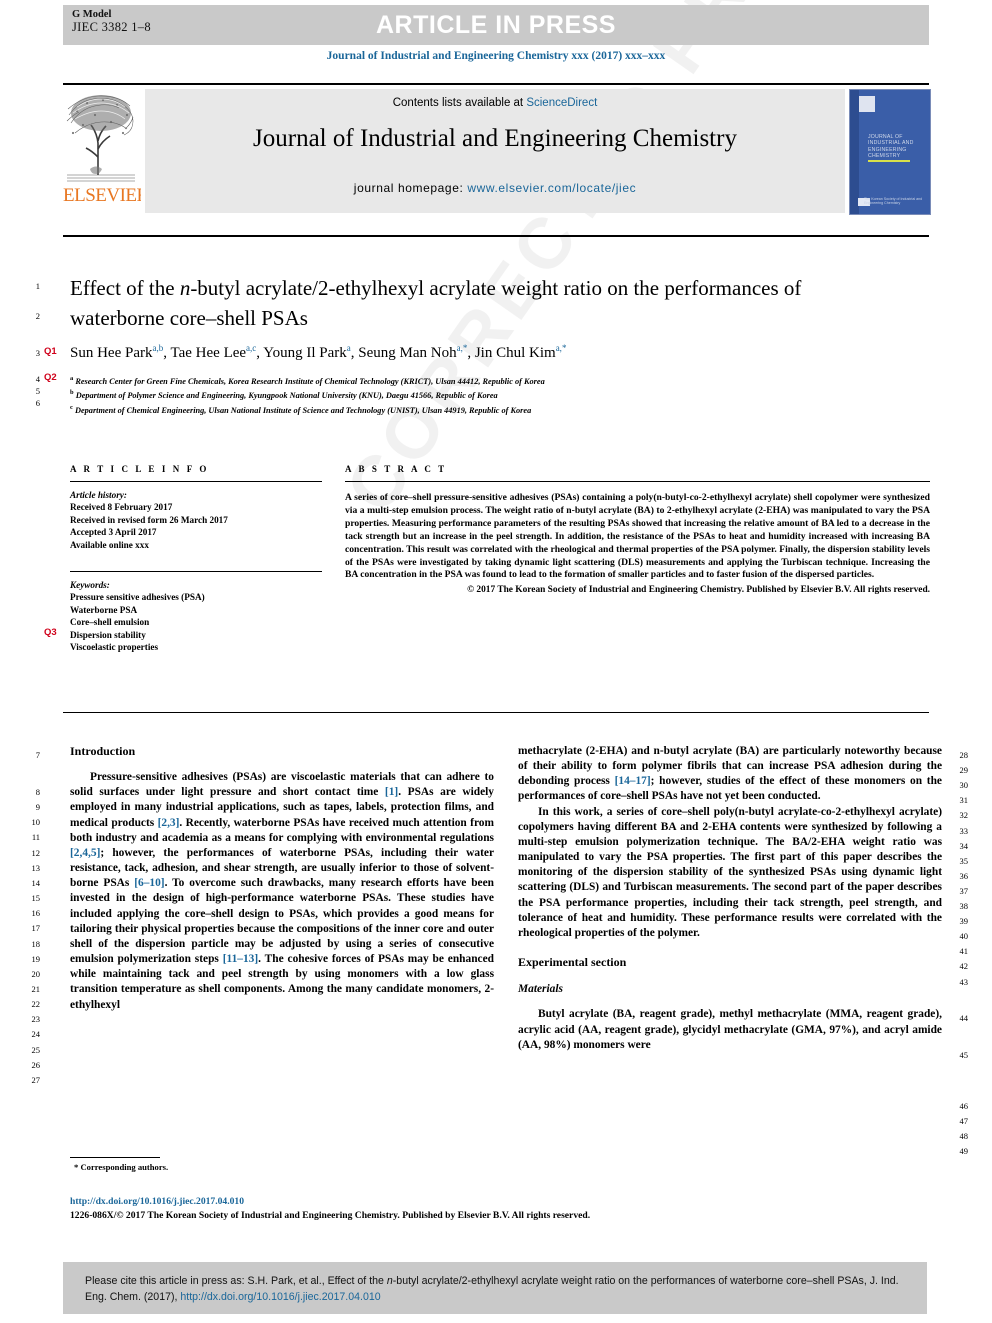 This screenshot has width=992, height=1323. Describe the element at coordinates (36, 1079) in the screenshot. I see `line-number: 27` at that location.